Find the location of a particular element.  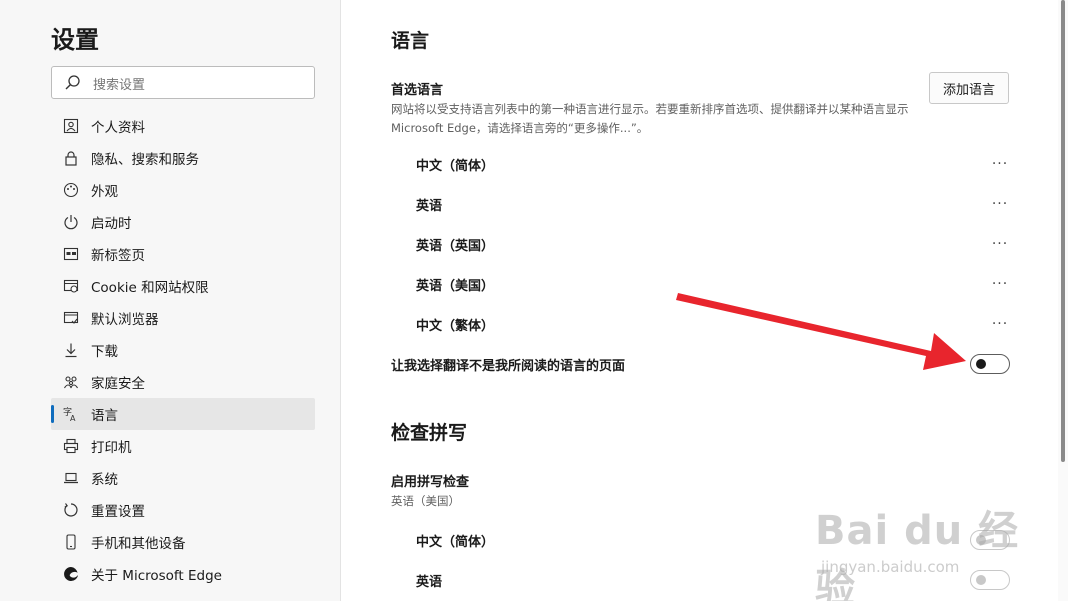

language-name: 英语（美国） is located at coordinates (455, 286).